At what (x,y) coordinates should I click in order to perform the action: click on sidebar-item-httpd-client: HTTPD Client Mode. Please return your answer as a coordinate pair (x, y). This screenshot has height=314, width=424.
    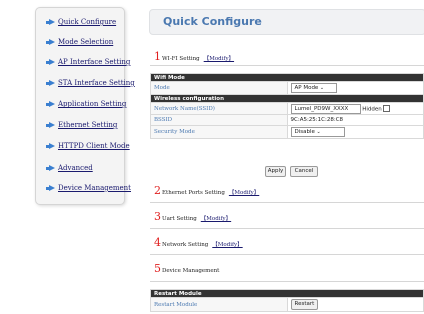
    Looking at the image, I should click on (87, 146).